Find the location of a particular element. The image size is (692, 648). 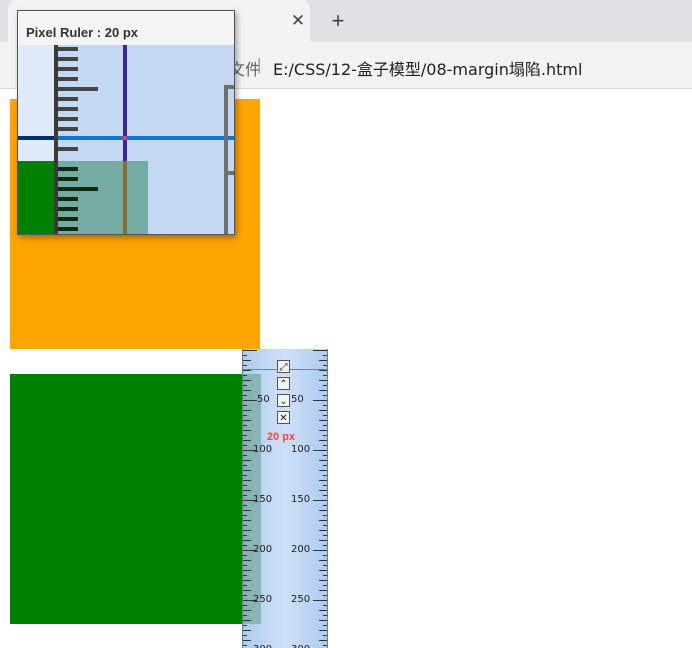

ruler-measurement-readout: 20 px is located at coordinates (281, 437).